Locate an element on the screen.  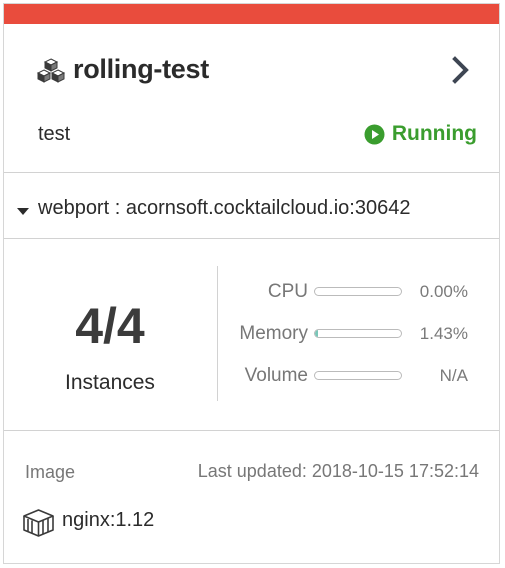
metric-label: Memory is located at coordinates (273, 333).